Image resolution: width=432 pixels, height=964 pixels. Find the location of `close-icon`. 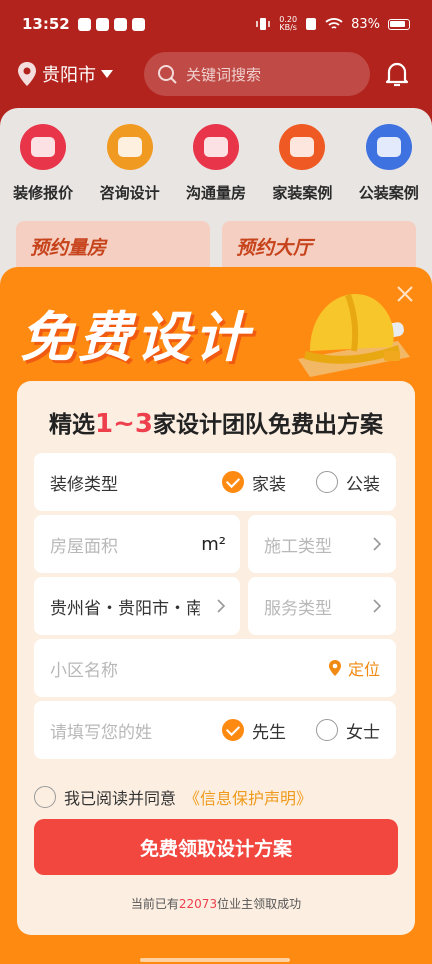

close-icon is located at coordinates (405, 294).